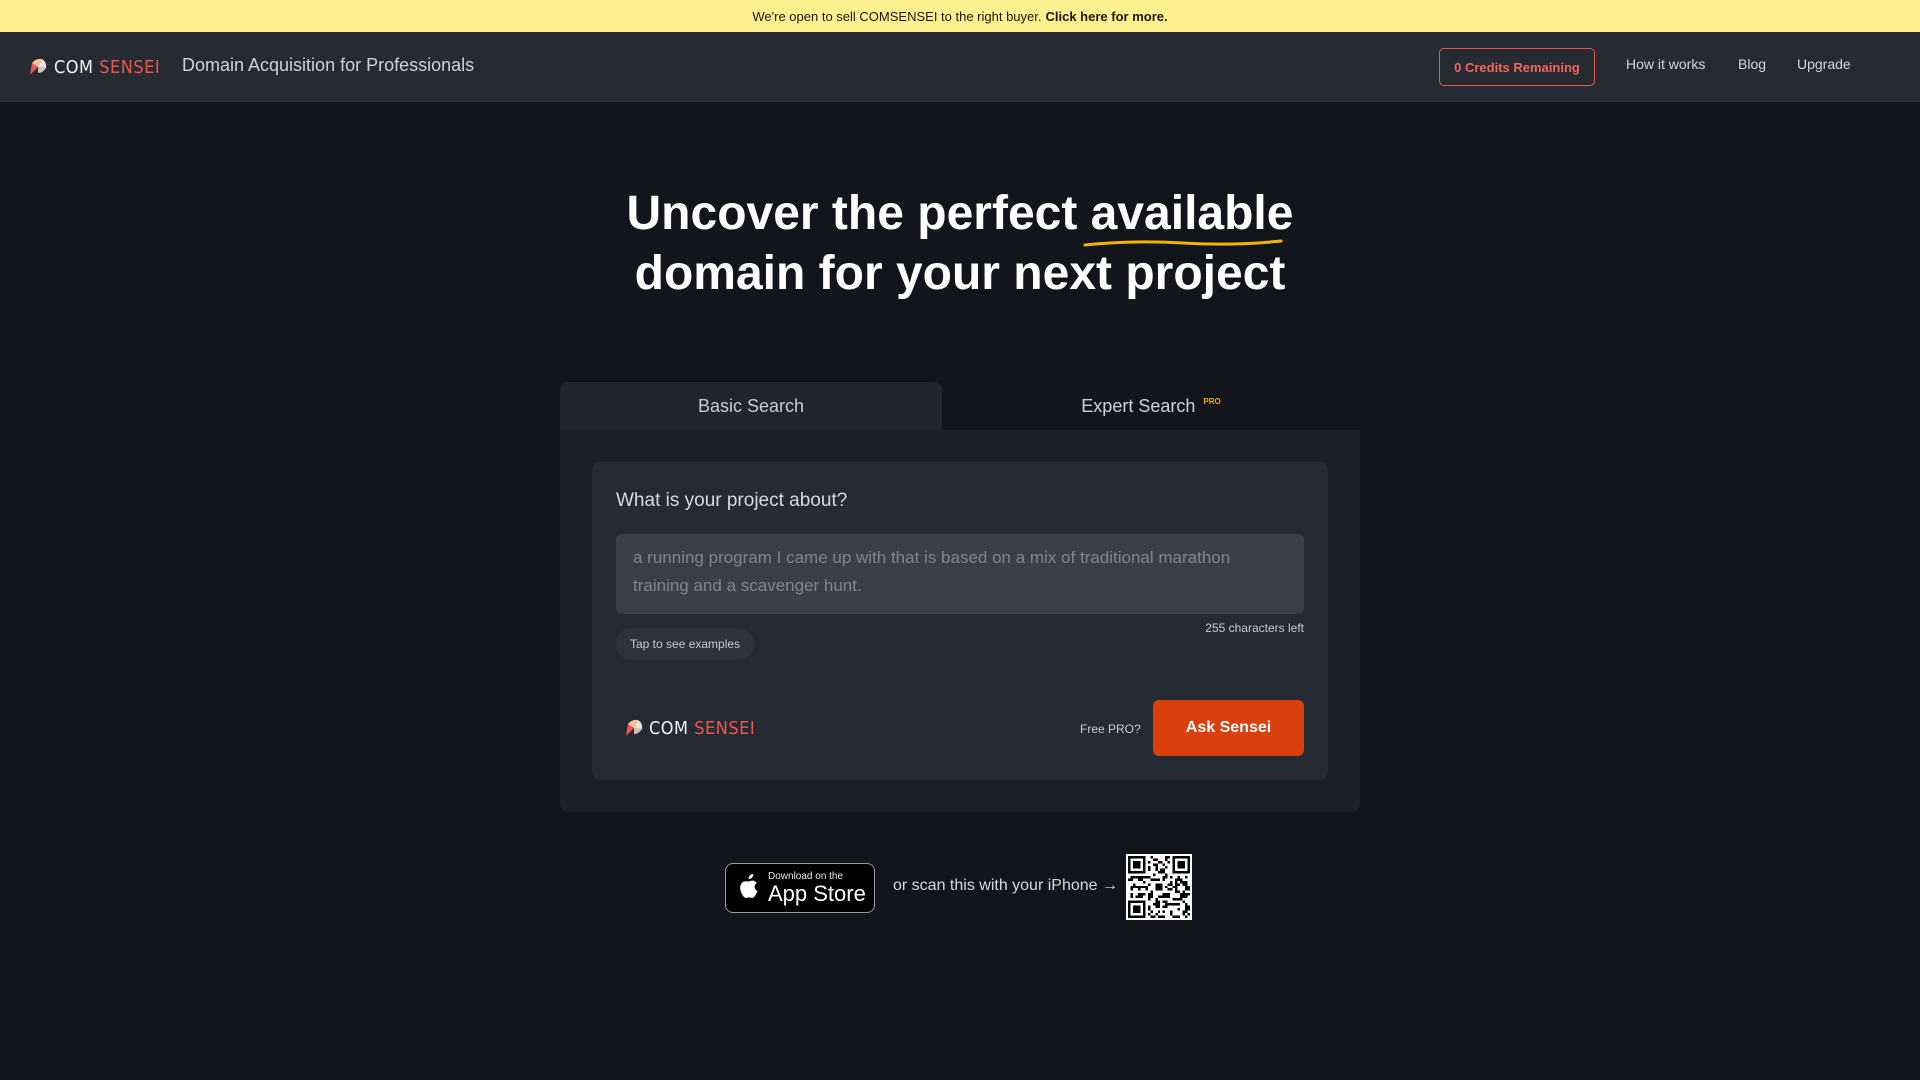  What do you see at coordinates (1752, 64) in the screenshot?
I see `nav-link-blog: Blog` at bounding box center [1752, 64].